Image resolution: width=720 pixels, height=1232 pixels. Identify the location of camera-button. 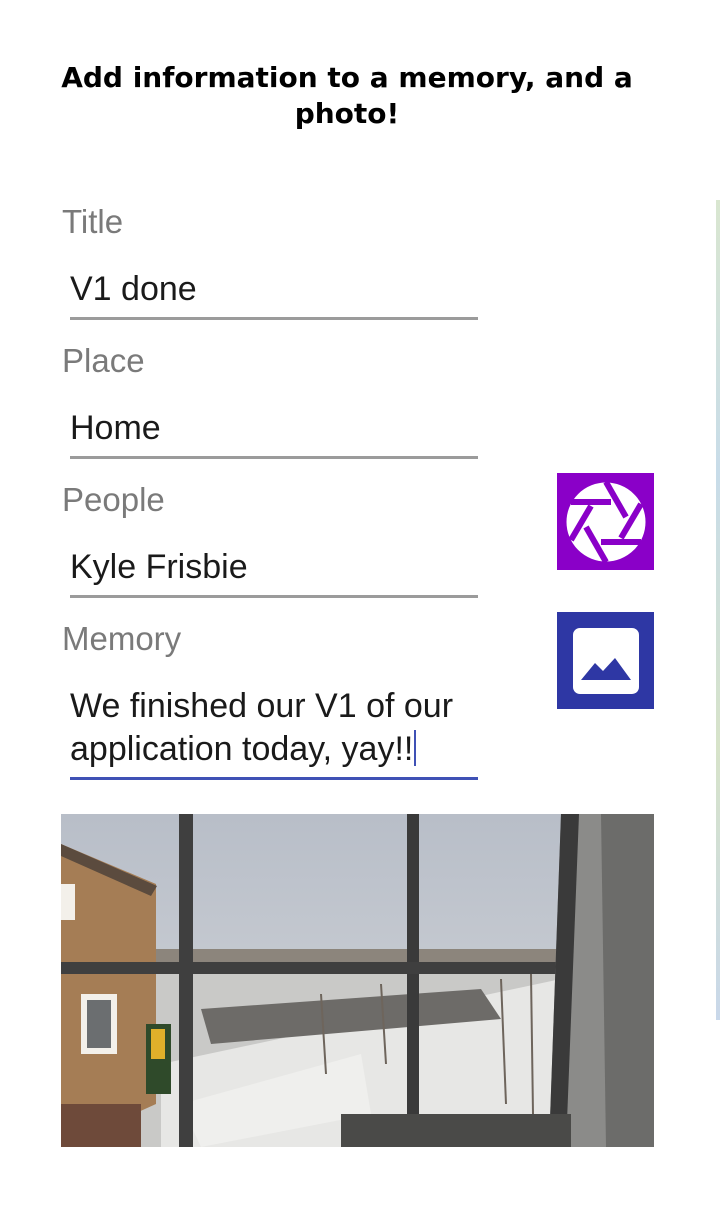
(605, 521).